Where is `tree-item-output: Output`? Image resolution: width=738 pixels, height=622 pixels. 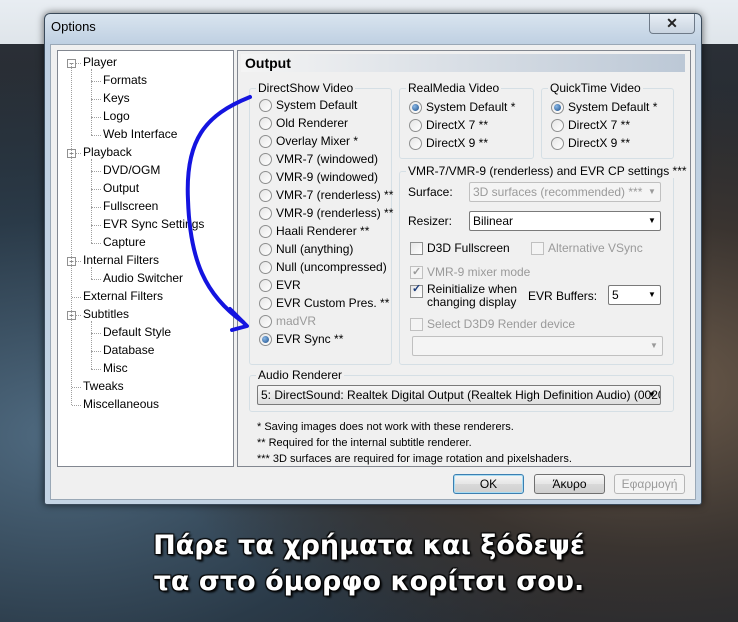 tree-item-output: Output is located at coordinates (121, 188).